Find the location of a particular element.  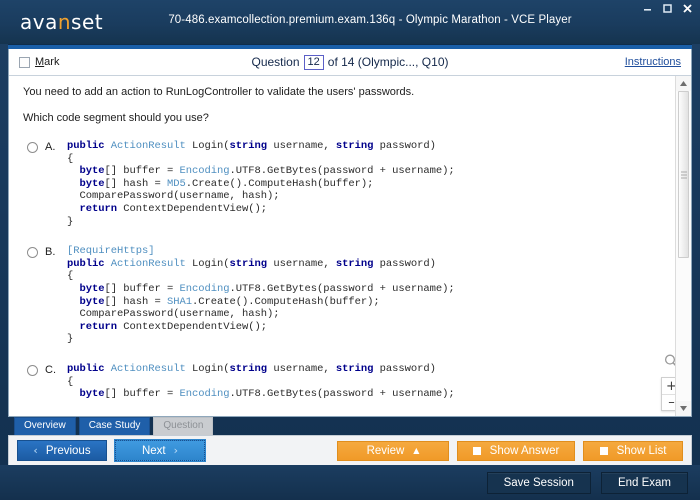

previous-button: ‹ Previous is located at coordinates (62, 450).